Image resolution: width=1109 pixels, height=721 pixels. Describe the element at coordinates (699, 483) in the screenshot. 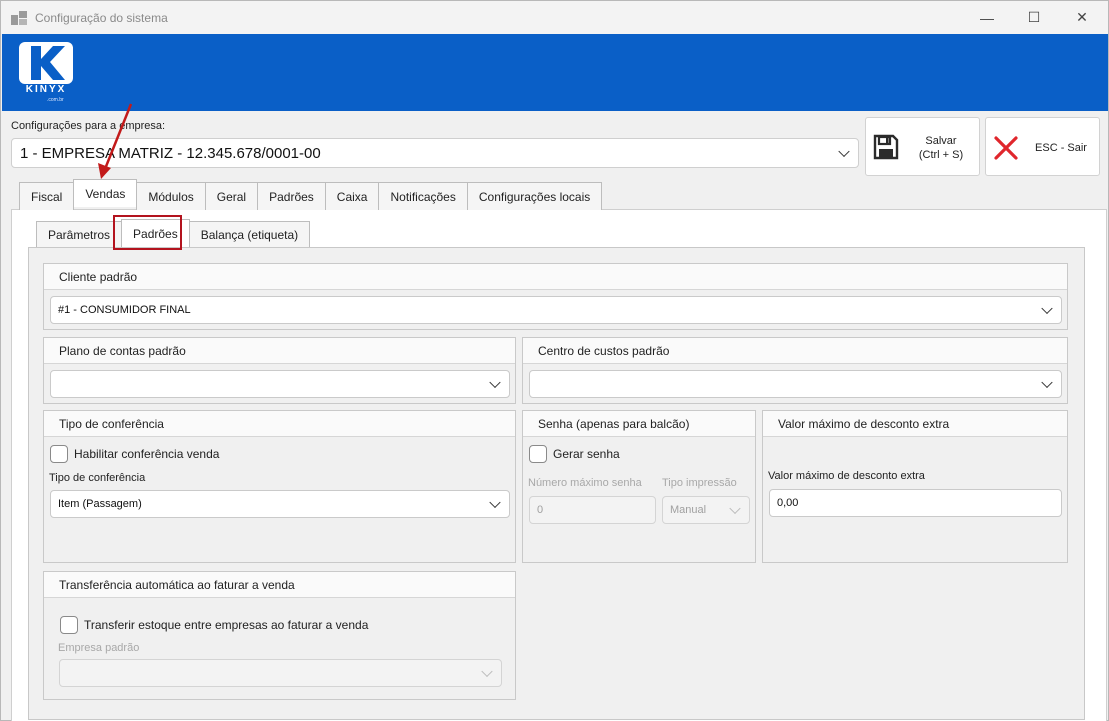

I see `tipo-impressao-label: Tipo impressão` at that location.